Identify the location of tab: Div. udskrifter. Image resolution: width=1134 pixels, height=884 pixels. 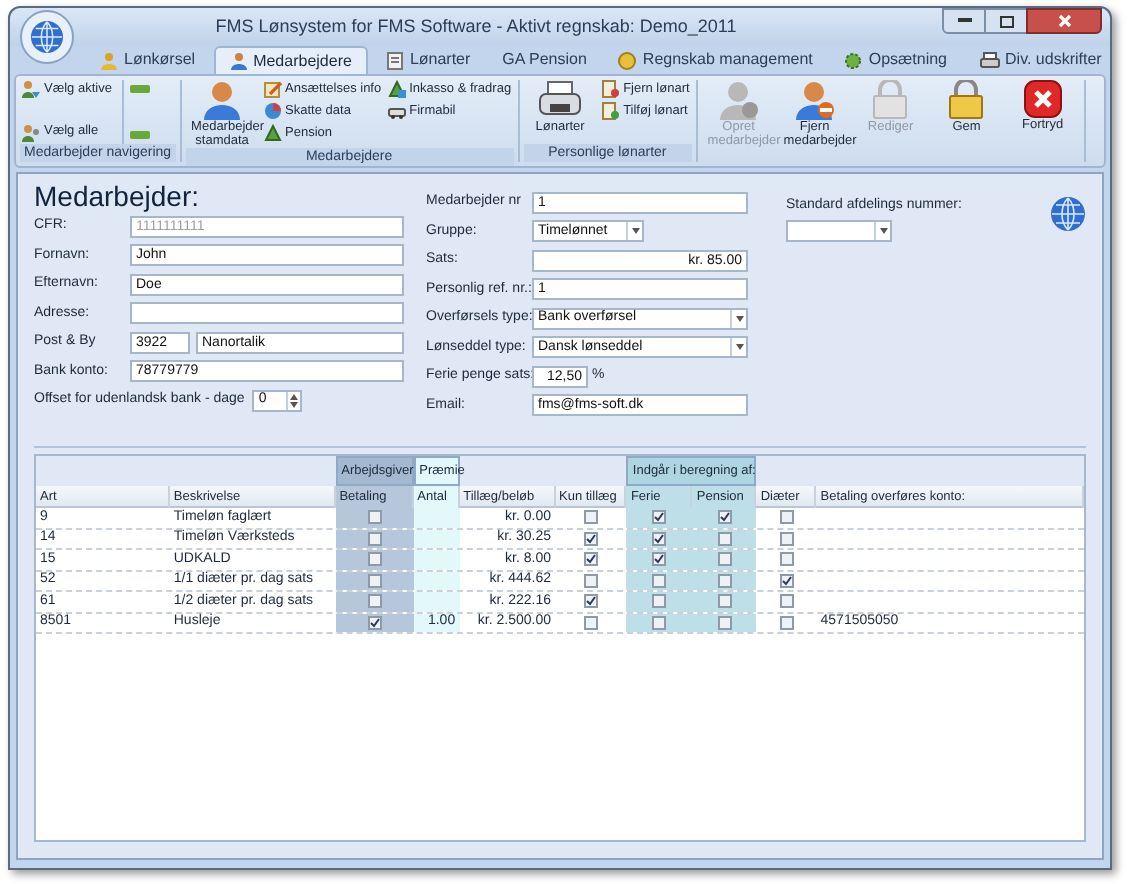
(1040, 60).